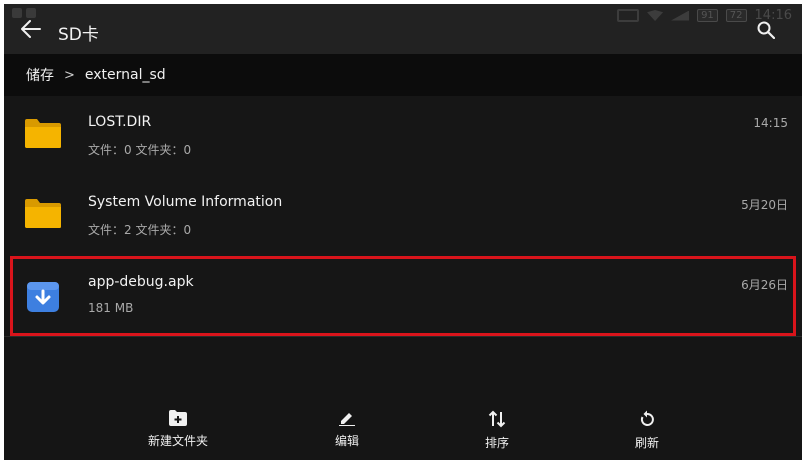 This screenshot has height=466, width=806. What do you see at coordinates (347, 419) in the screenshot?
I see `edit-icon` at bounding box center [347, 419].